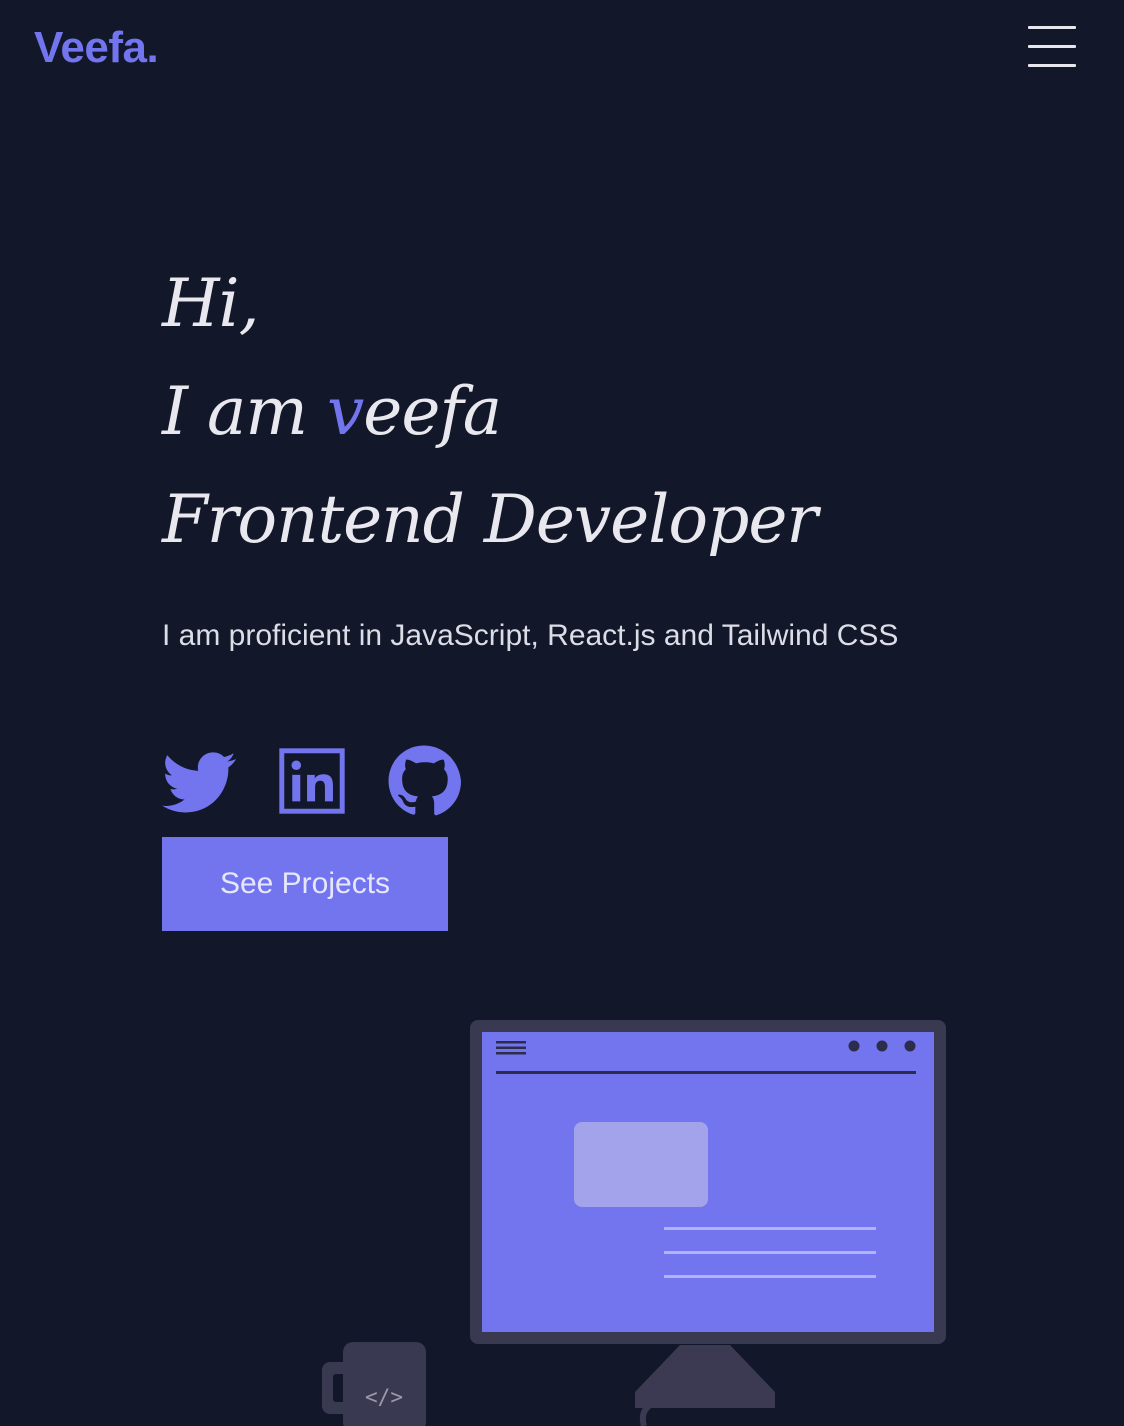 This screenshot has width=1124, height=1426. What do you see at coordinates (345, 411) in the screenshot?
I see `name-accent-letter: v` at bounding box center [345, 411].